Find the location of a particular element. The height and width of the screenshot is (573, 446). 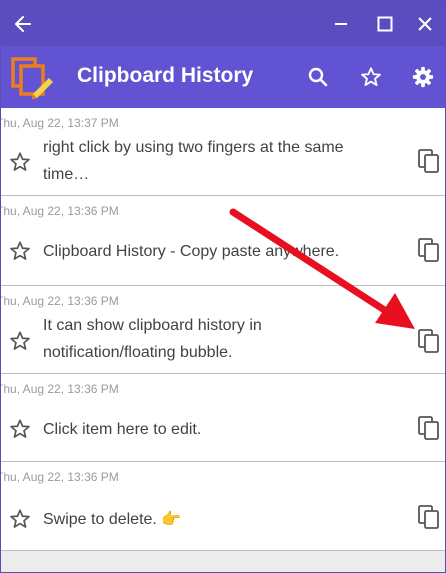

item-text: Click item here to edit. is located at coordinates (122, 429).